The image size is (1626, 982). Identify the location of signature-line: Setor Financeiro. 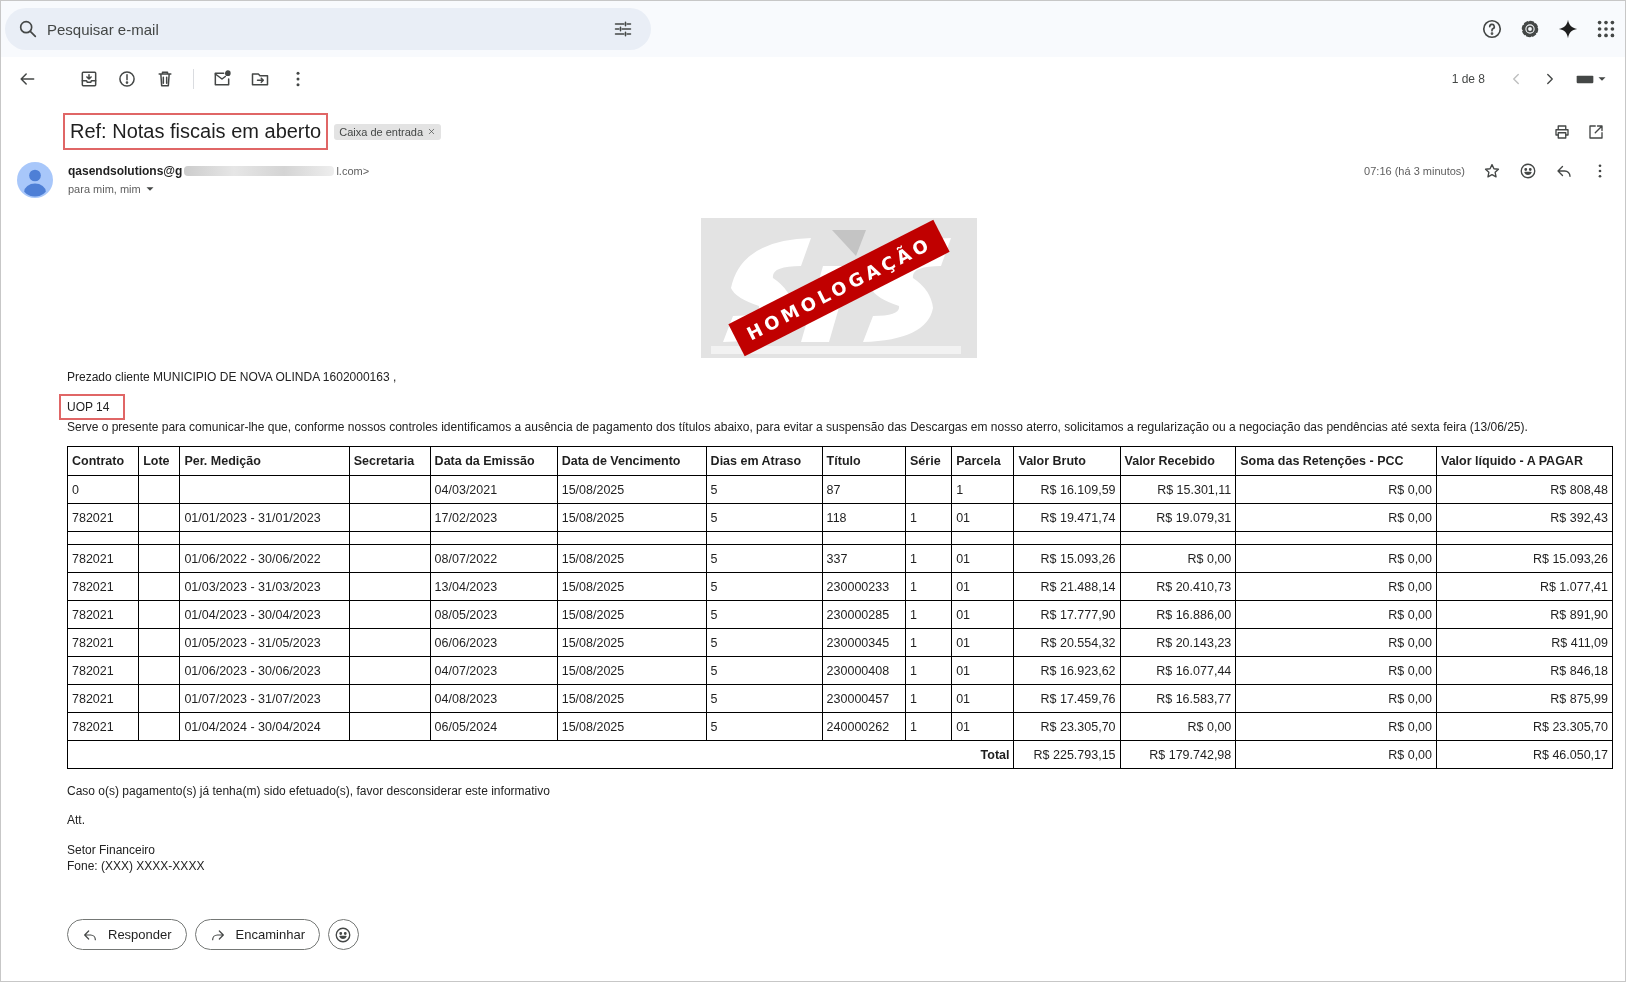
(112, 850).